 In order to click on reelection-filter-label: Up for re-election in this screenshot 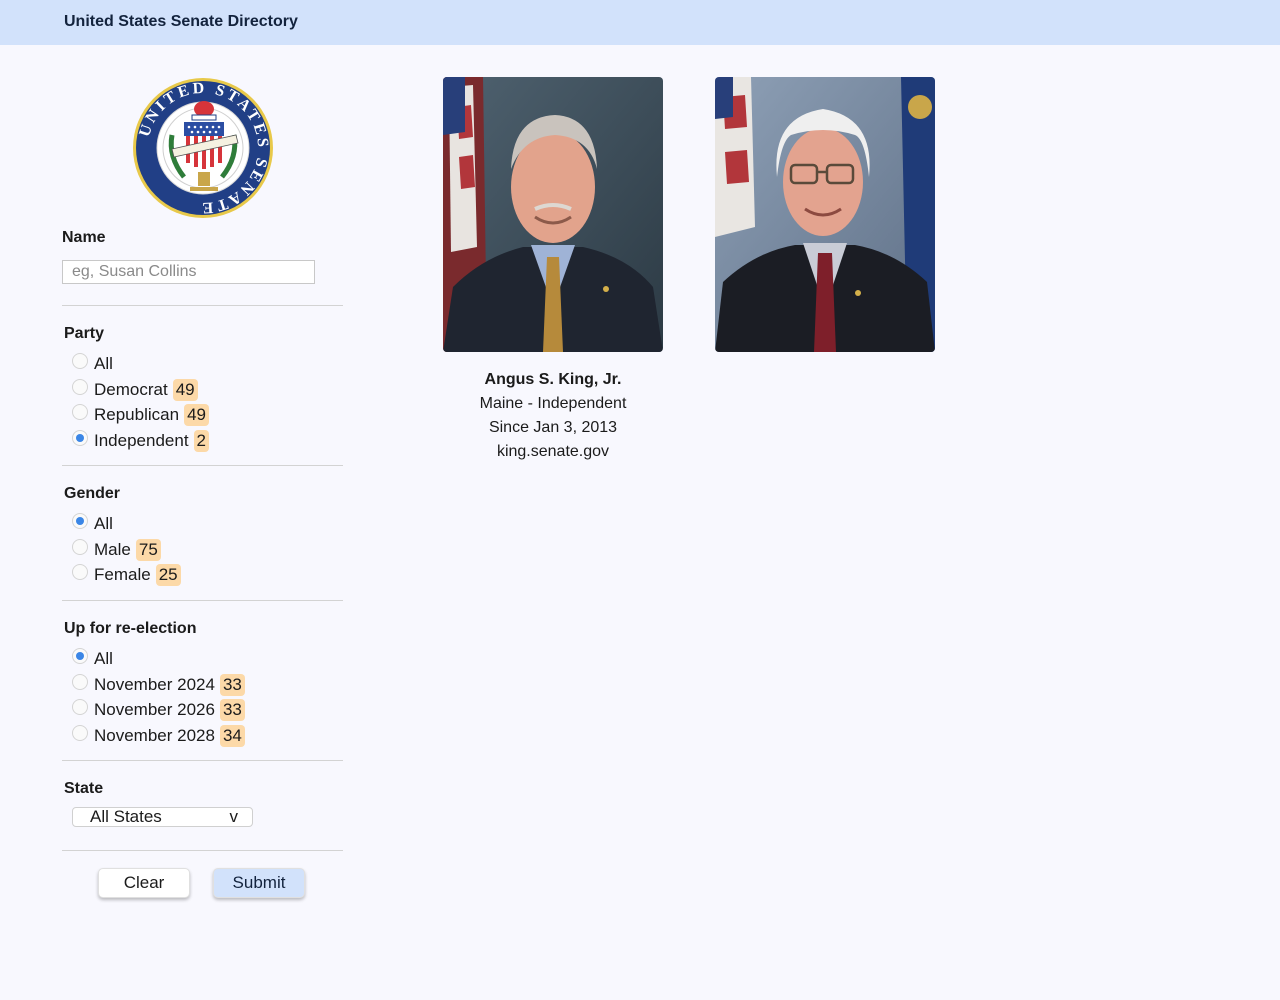, I will do `click(130, 628)`.